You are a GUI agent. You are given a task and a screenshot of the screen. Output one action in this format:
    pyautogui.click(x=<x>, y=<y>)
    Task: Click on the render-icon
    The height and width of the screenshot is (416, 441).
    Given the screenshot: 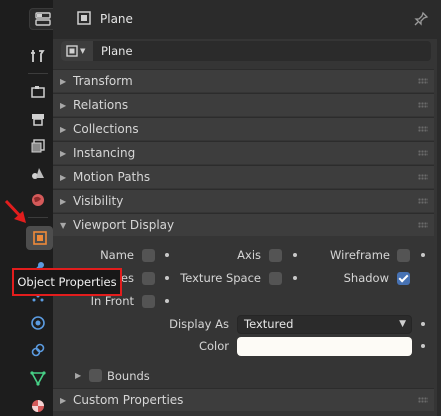 What is the action you would take?
    pyautogui.click(x=38, y=92)
    